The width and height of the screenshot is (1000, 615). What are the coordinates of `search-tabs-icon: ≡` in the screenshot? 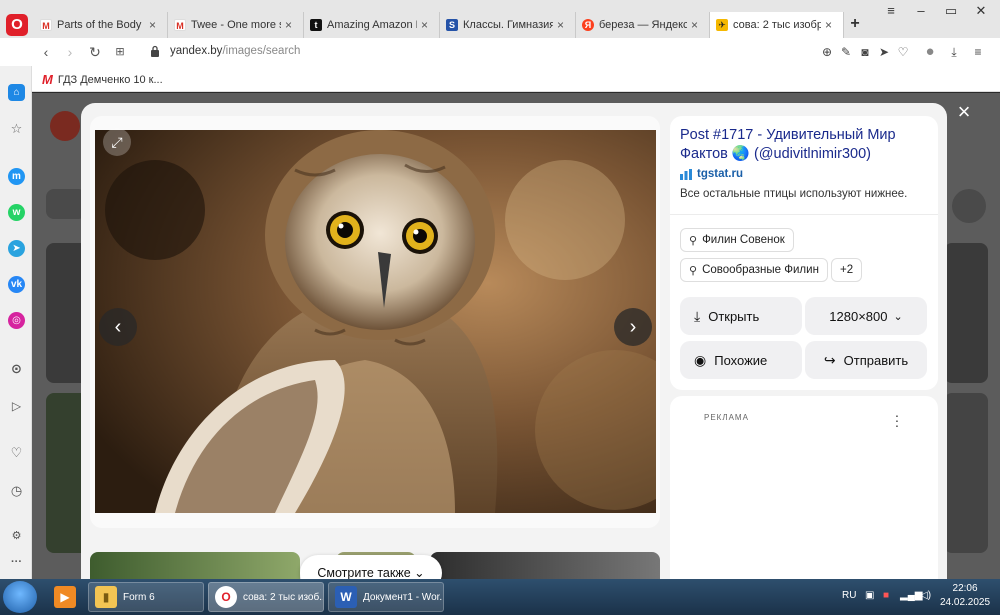 It's located at (891, 10).